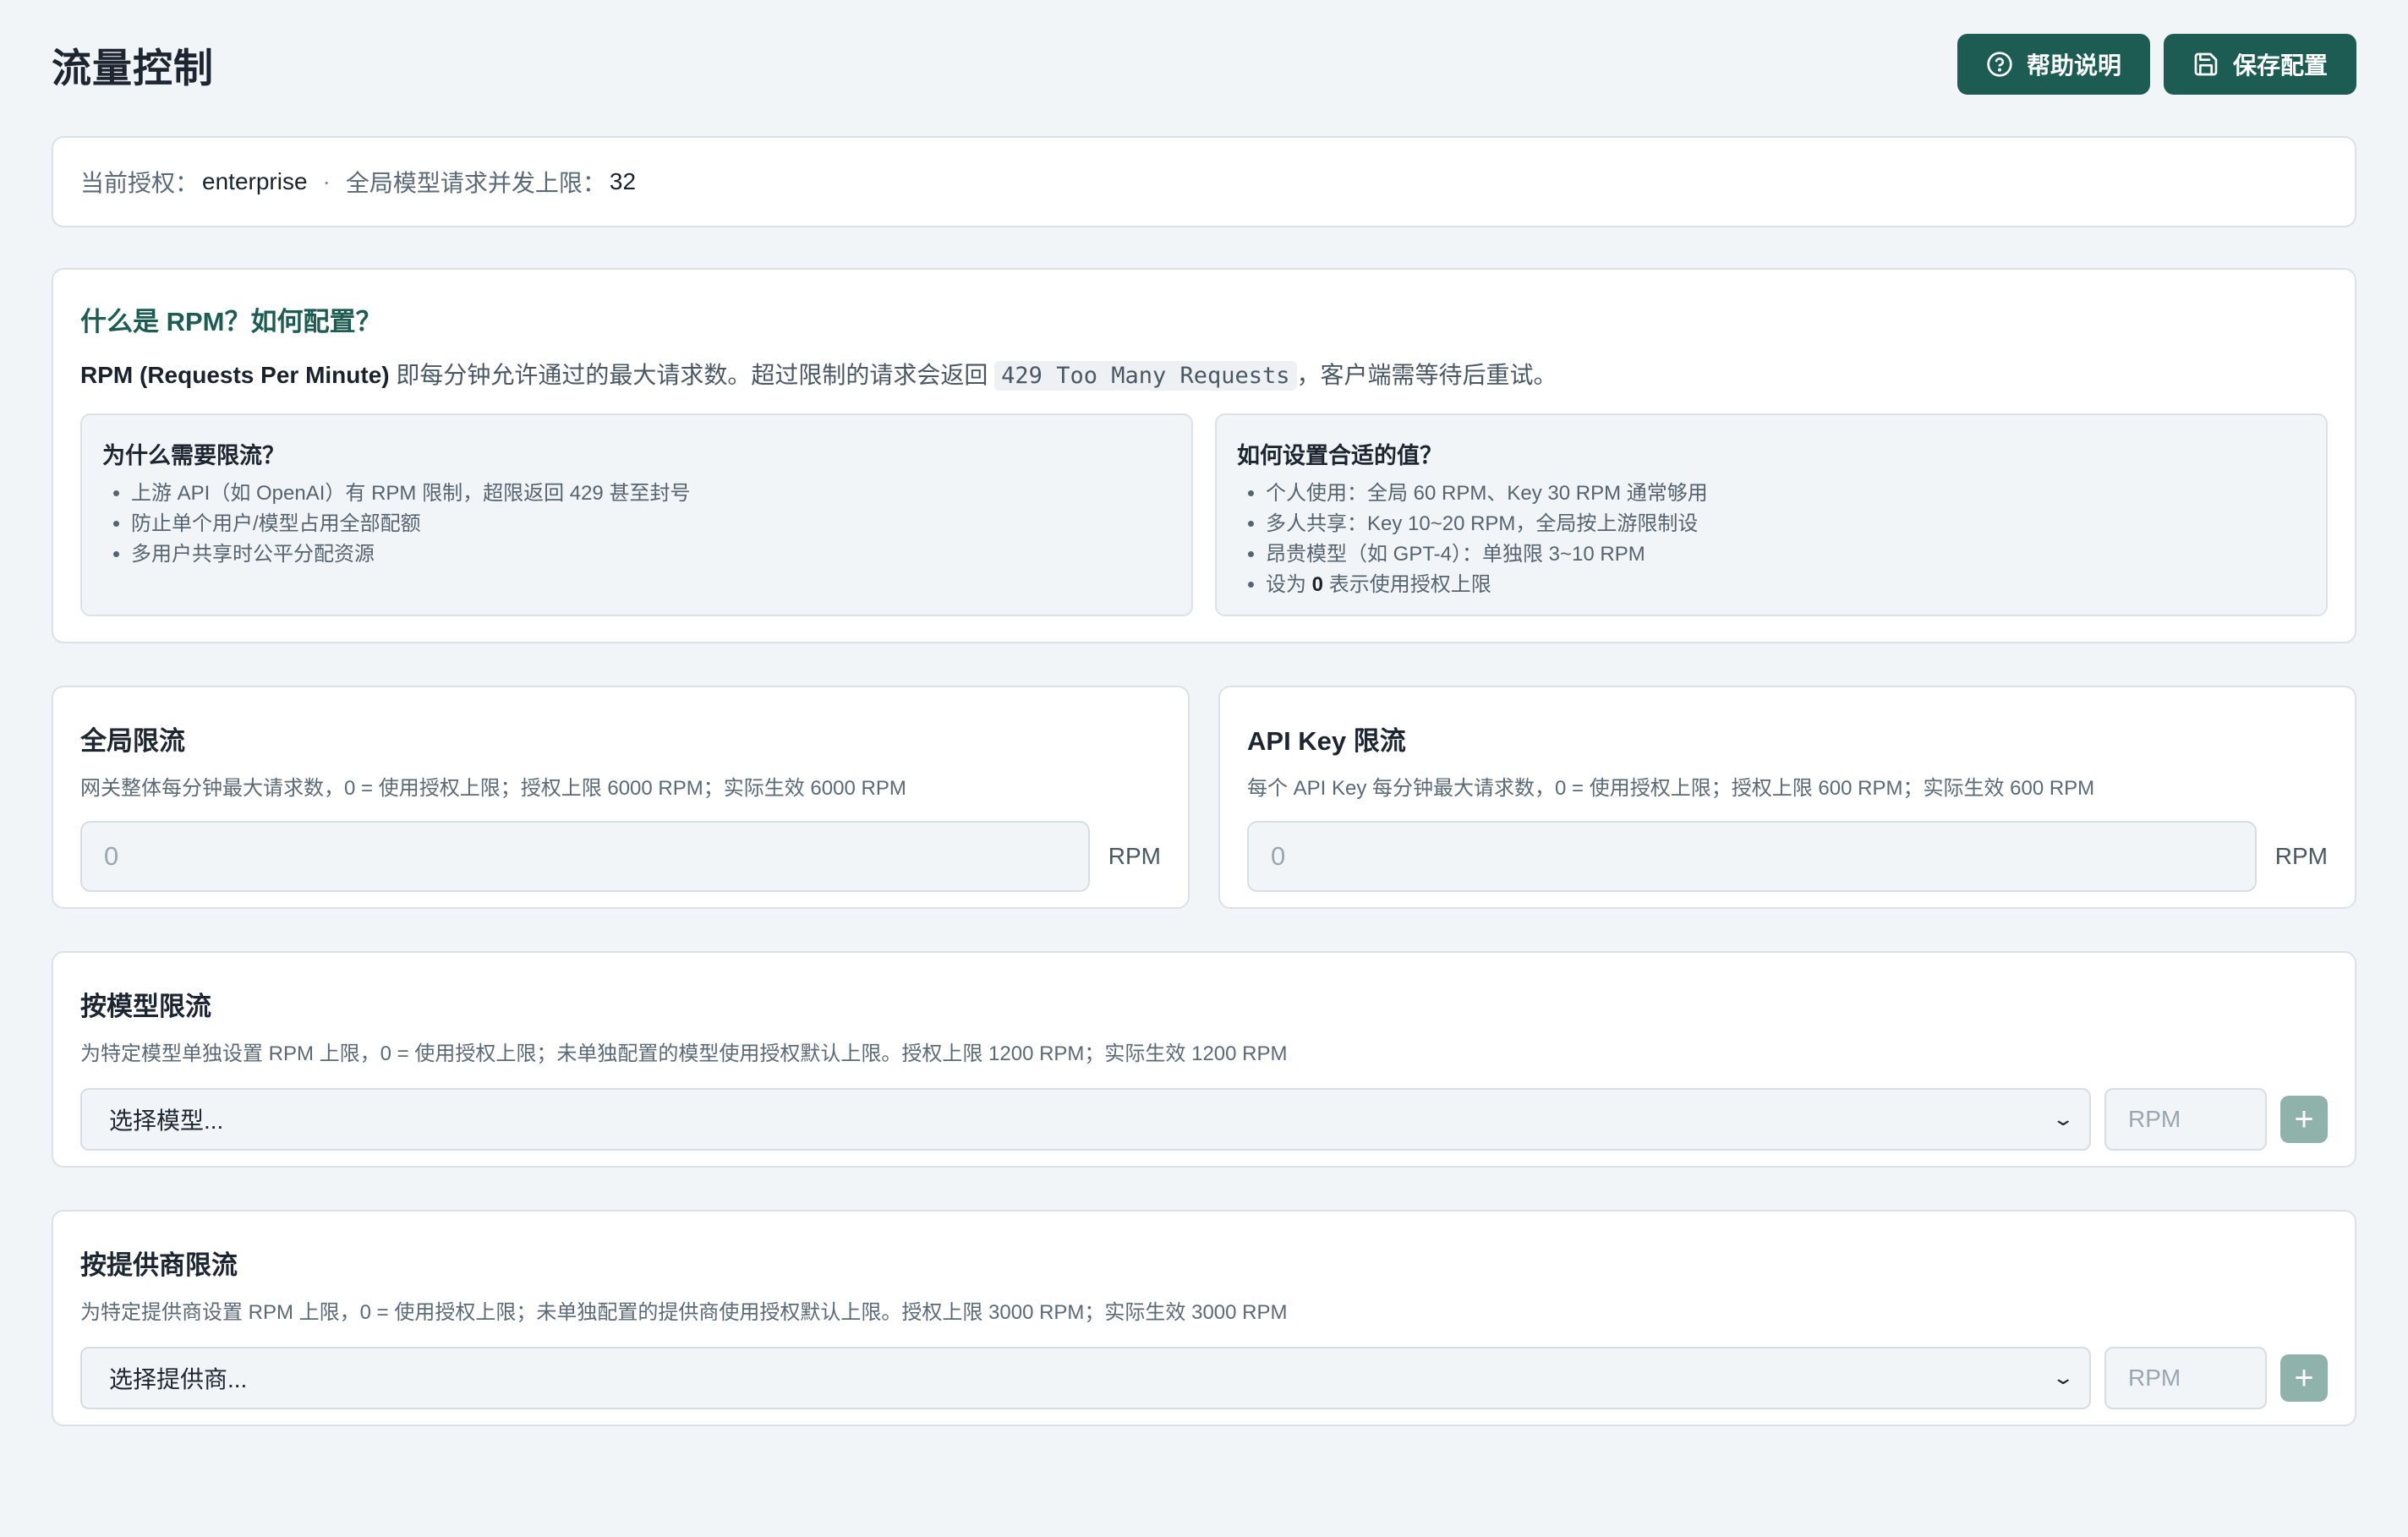  I want to click on list-item: 多人共享：Key 10~20 RPM，全局按上游限制设, so click(1786, 524).